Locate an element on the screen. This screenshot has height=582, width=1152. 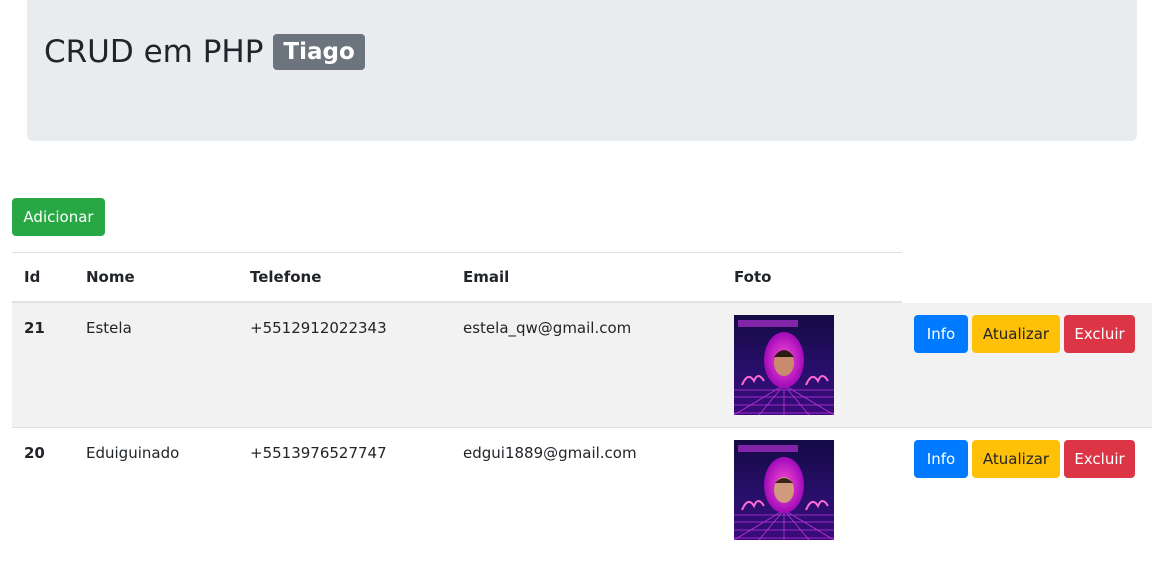
column-header-telefone: Telefone is located at coordinates (286, 277).